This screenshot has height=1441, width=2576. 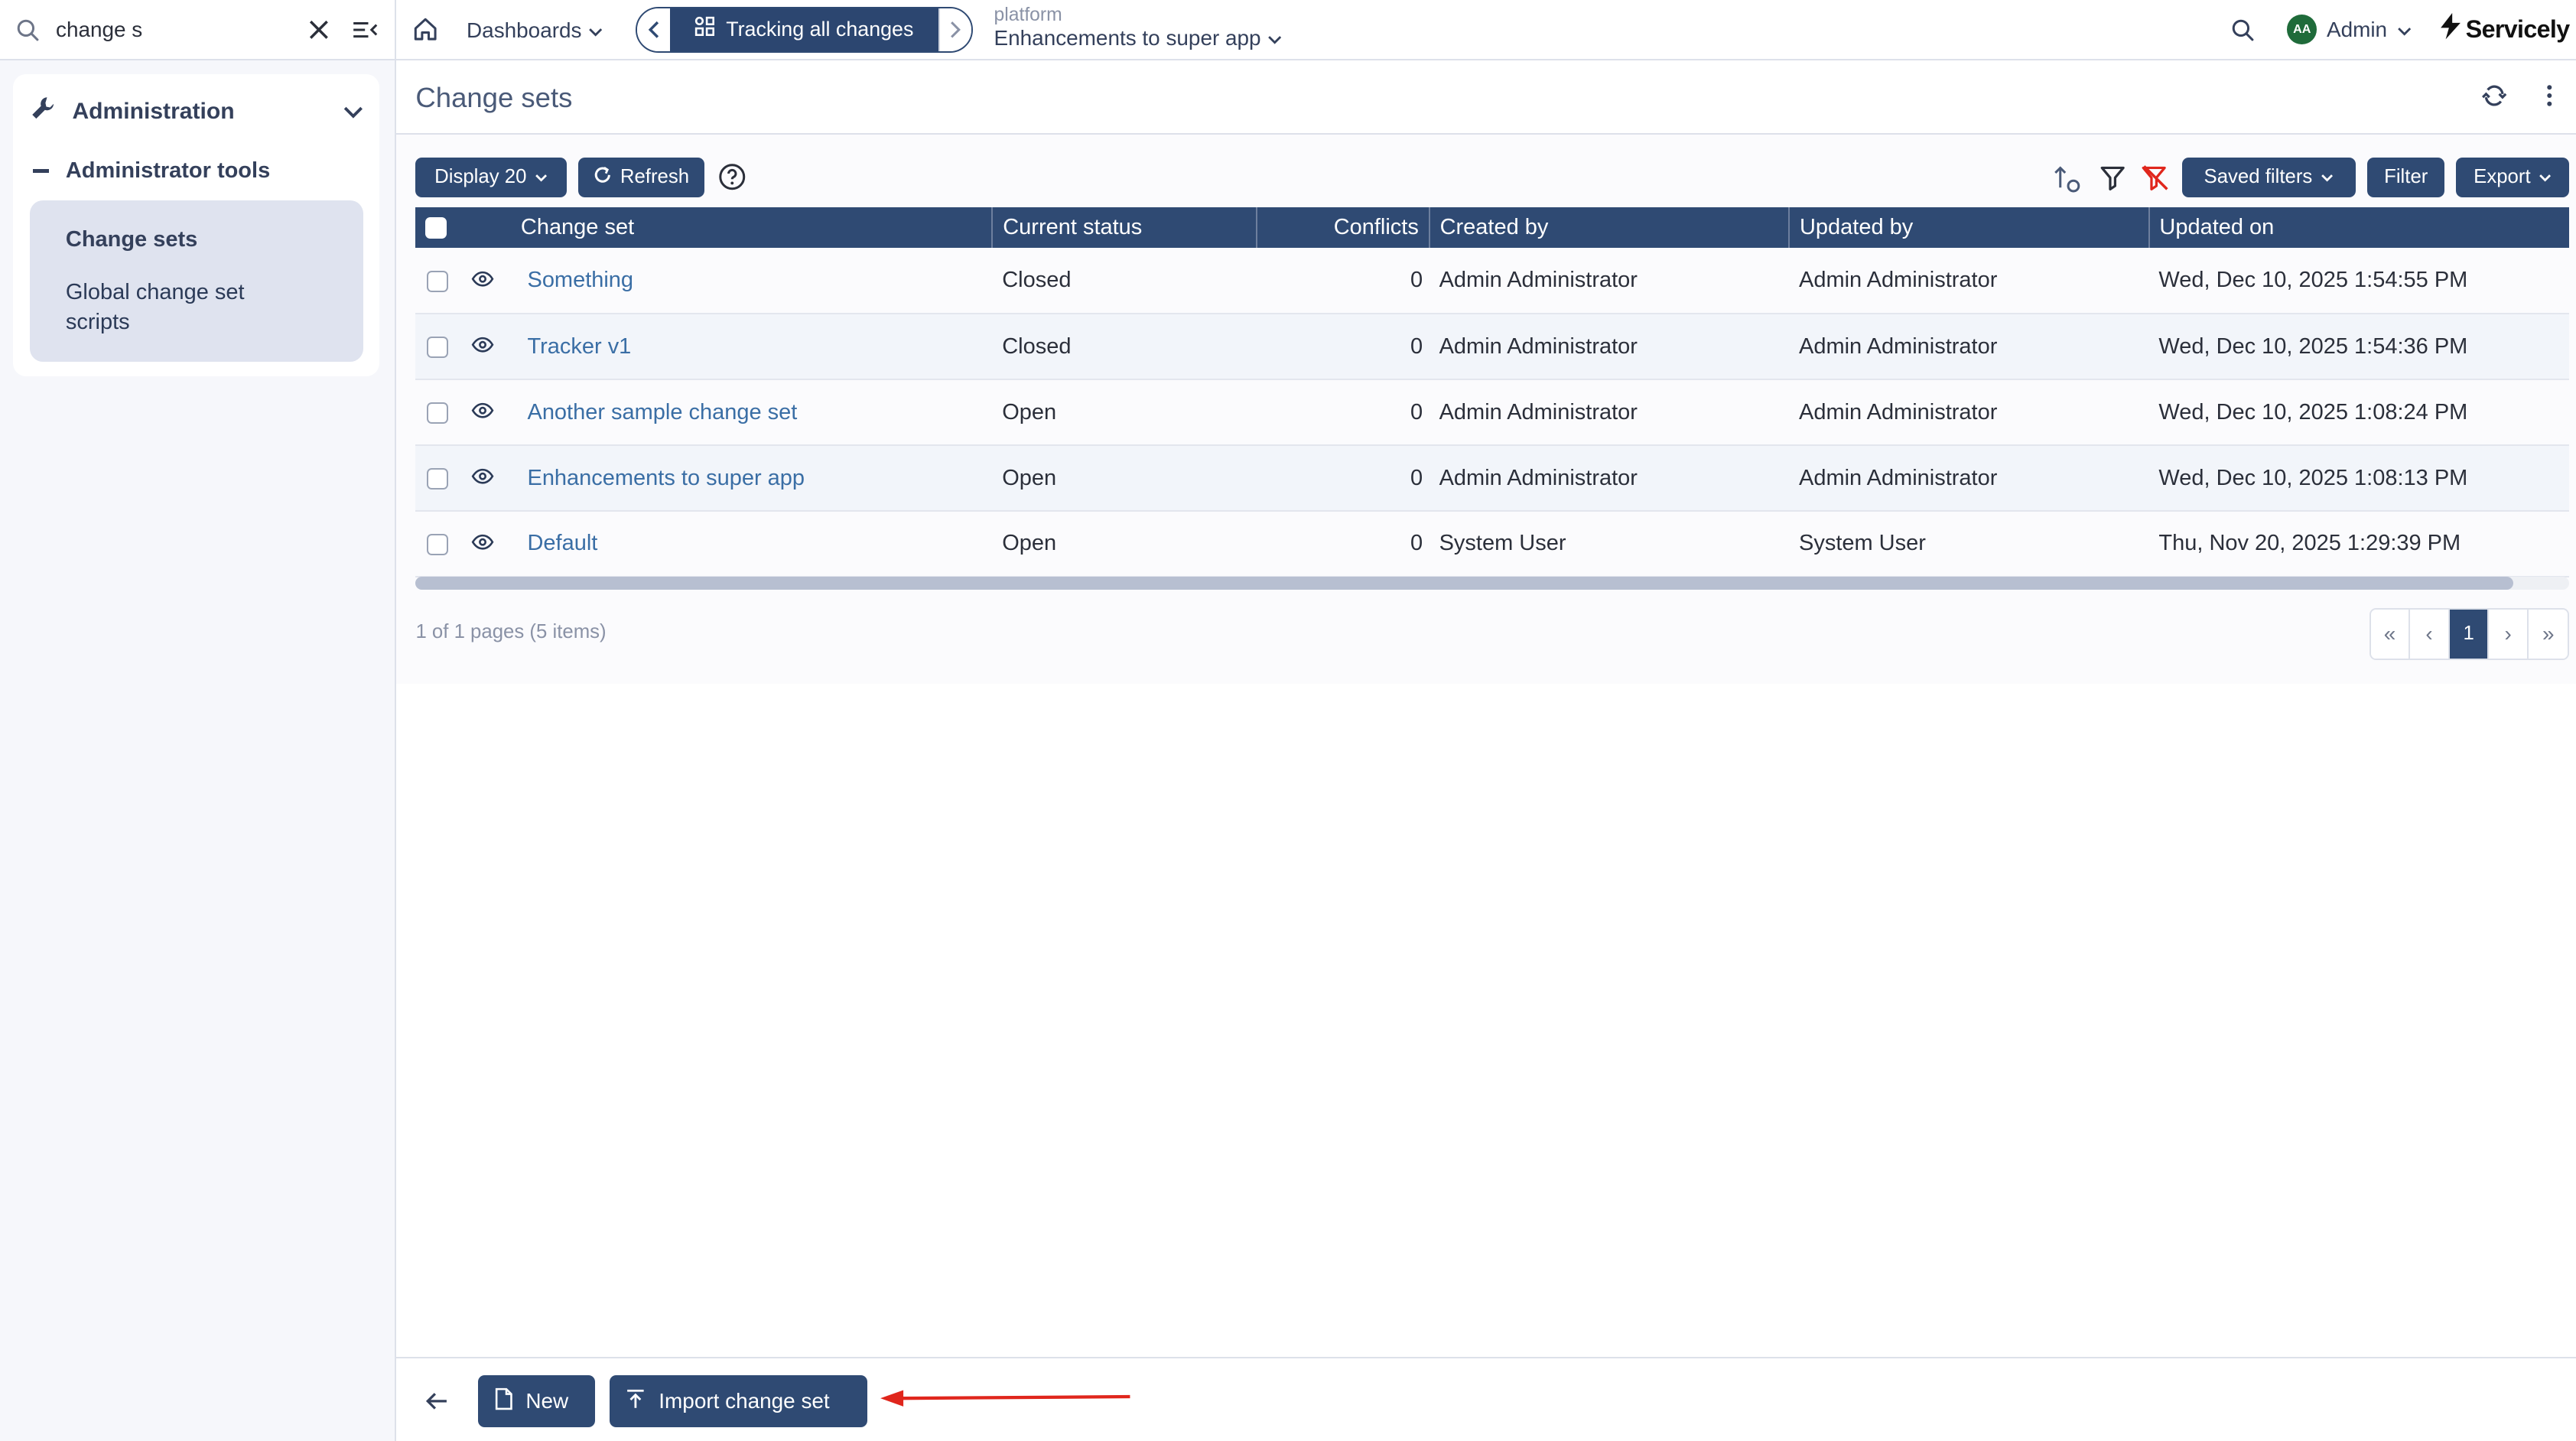 I want to click on wrench-icon, so click(x=43, y=112).